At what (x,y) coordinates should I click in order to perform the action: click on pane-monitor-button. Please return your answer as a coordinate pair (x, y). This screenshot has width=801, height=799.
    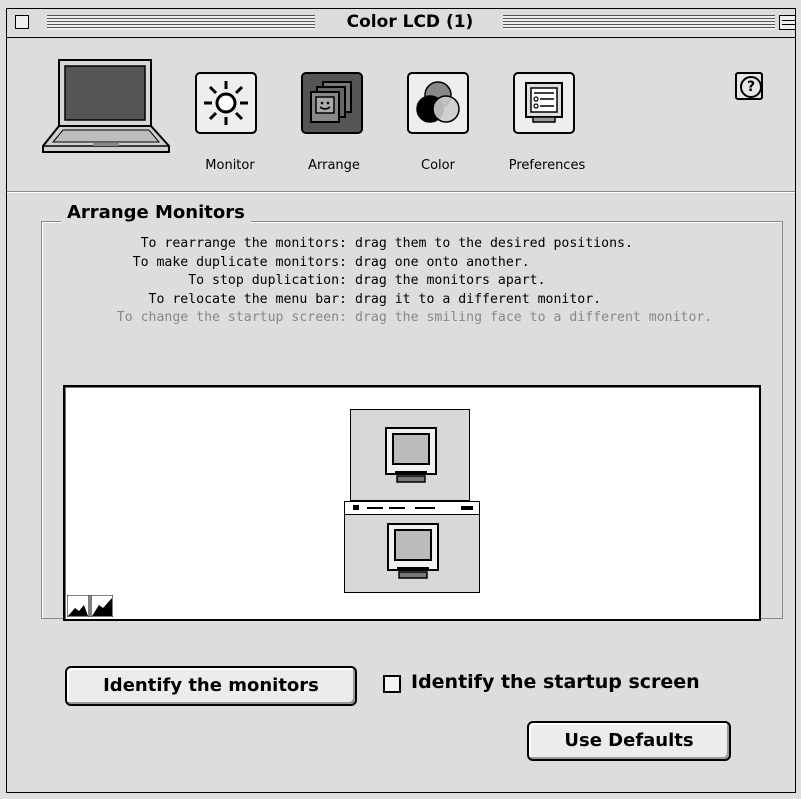
    Looking at the image, I should click on (226, 103).